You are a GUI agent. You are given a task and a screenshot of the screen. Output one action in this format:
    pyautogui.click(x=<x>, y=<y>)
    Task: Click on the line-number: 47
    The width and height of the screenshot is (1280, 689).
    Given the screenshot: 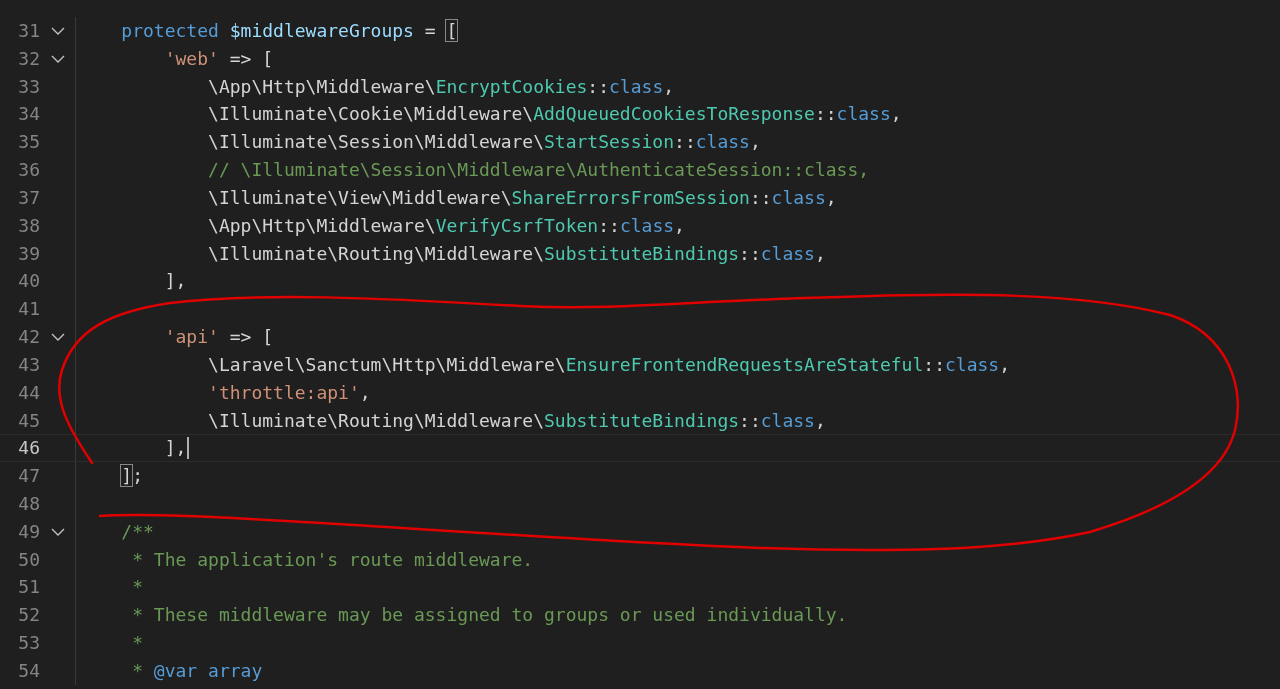 What is the action you would take?
    pyautogui.click(x=28, y=476)
    